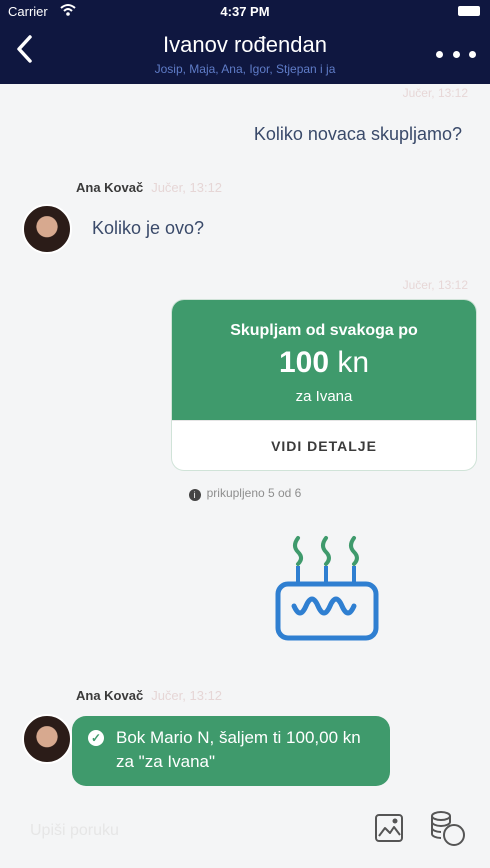  I want to click on collection-purpose: za Ivana, so click(324, 396).